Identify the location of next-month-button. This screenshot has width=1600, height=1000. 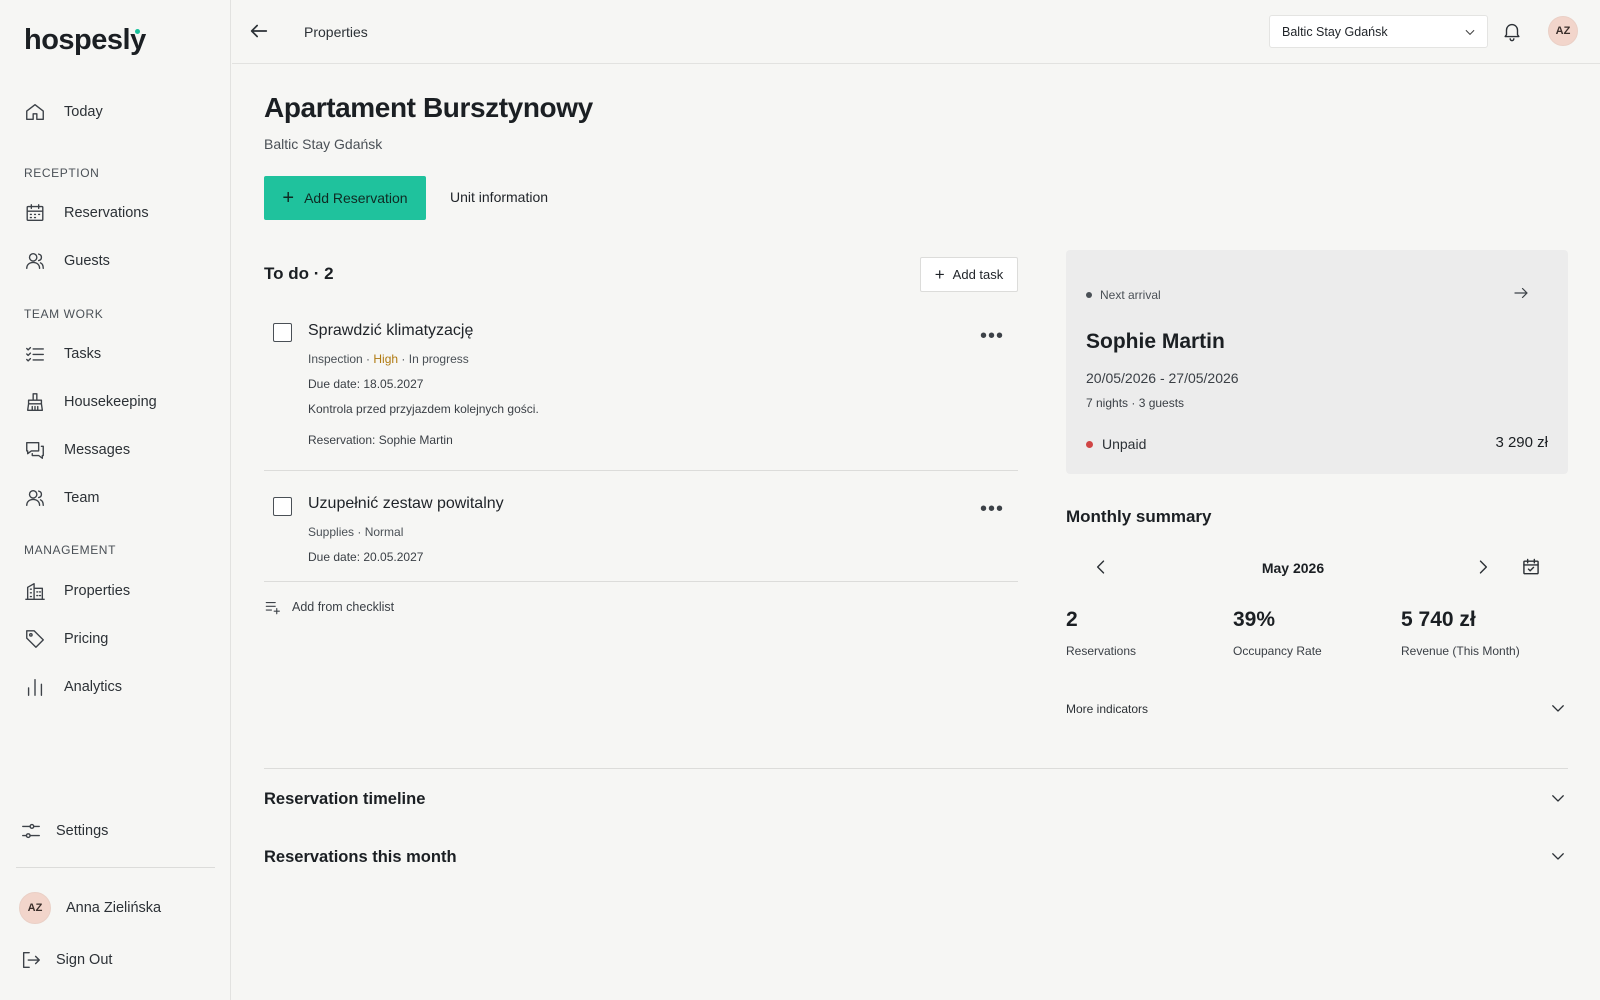
(1484, 568).